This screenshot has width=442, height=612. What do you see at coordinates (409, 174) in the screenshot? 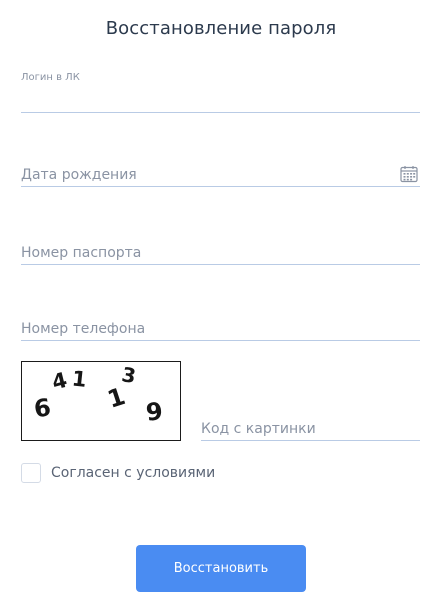
I see `calendar-icon` at bounding box center [409, 174].